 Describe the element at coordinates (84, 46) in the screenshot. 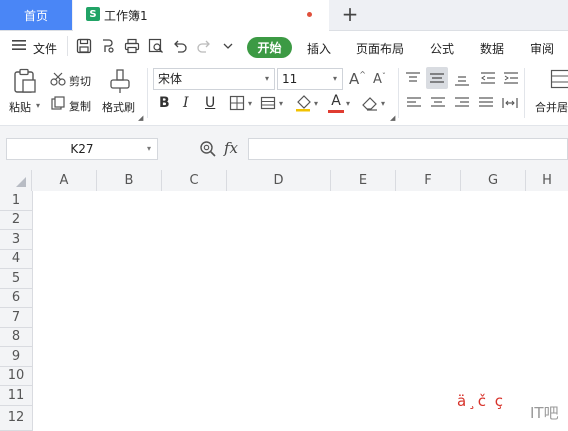

I see `save-icon` at that location.